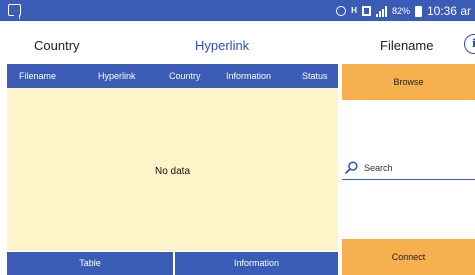  Describe the element at coordinates (14, 11) in the screenshot. I see `notification-icon` at that location.